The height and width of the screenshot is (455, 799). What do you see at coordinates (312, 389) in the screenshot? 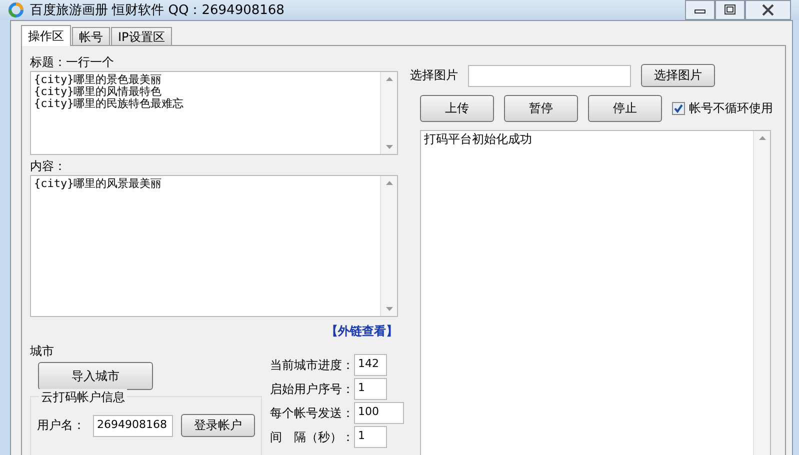
I see `stat-label: 启始用户序号：` at bounding box center [312, 389].